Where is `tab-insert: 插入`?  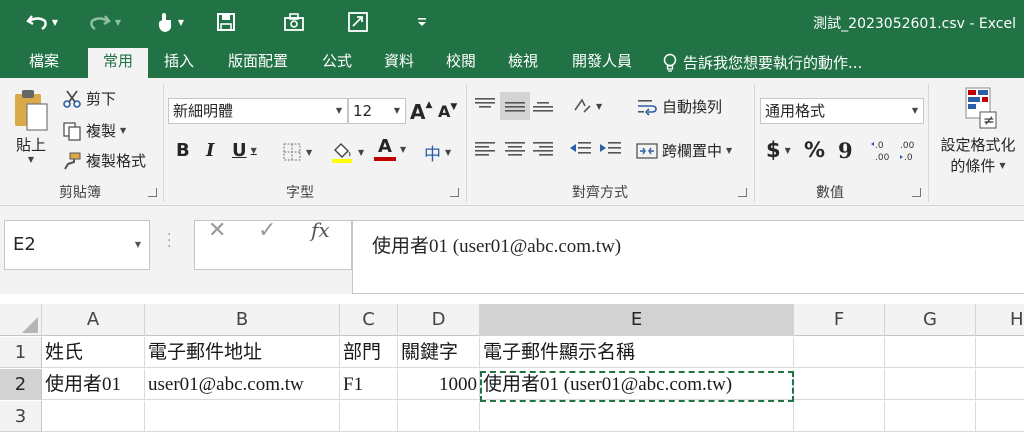
tab-insert: 插入 is located at coordinates (179, 64).